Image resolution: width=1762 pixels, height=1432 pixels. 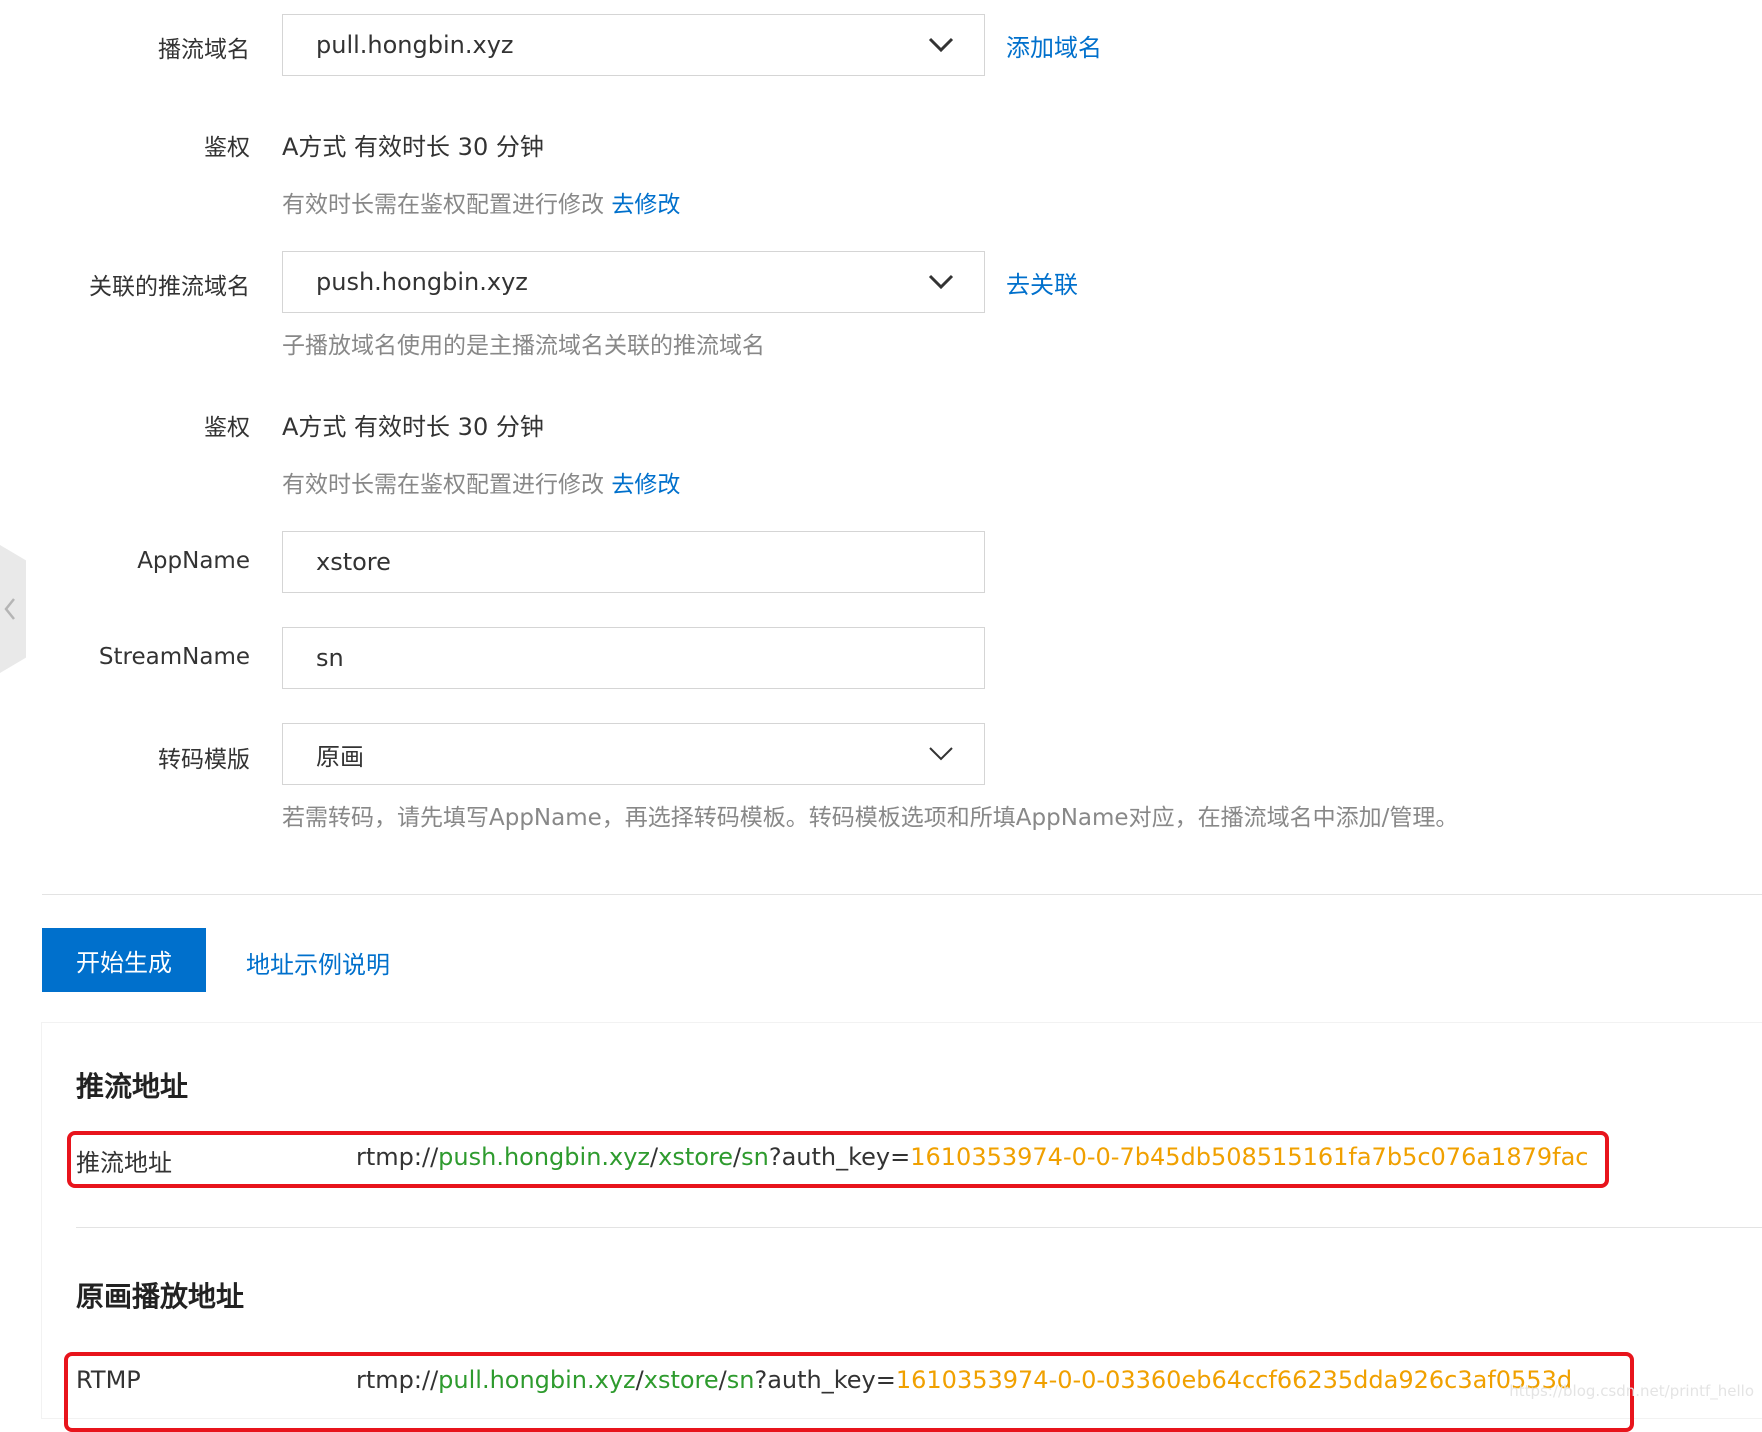 I want to click on play-address-label: RTMP, so click(x=108, y=1380).